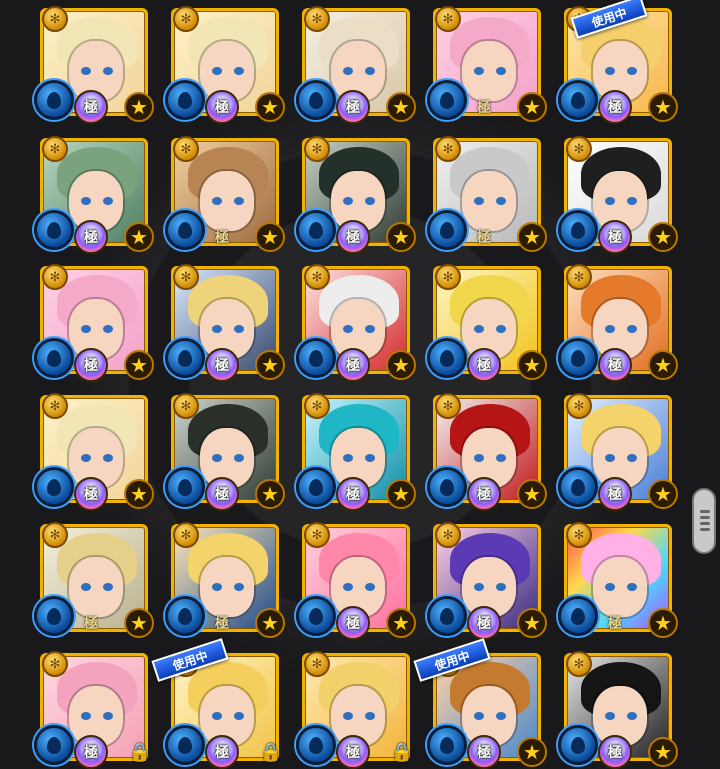 The image size is (720, 769). What do you see at coordinates (219, 703) in the screenshot?
I see `monster-card: ✻極🔒使用中` at bounding box center [219, 703].